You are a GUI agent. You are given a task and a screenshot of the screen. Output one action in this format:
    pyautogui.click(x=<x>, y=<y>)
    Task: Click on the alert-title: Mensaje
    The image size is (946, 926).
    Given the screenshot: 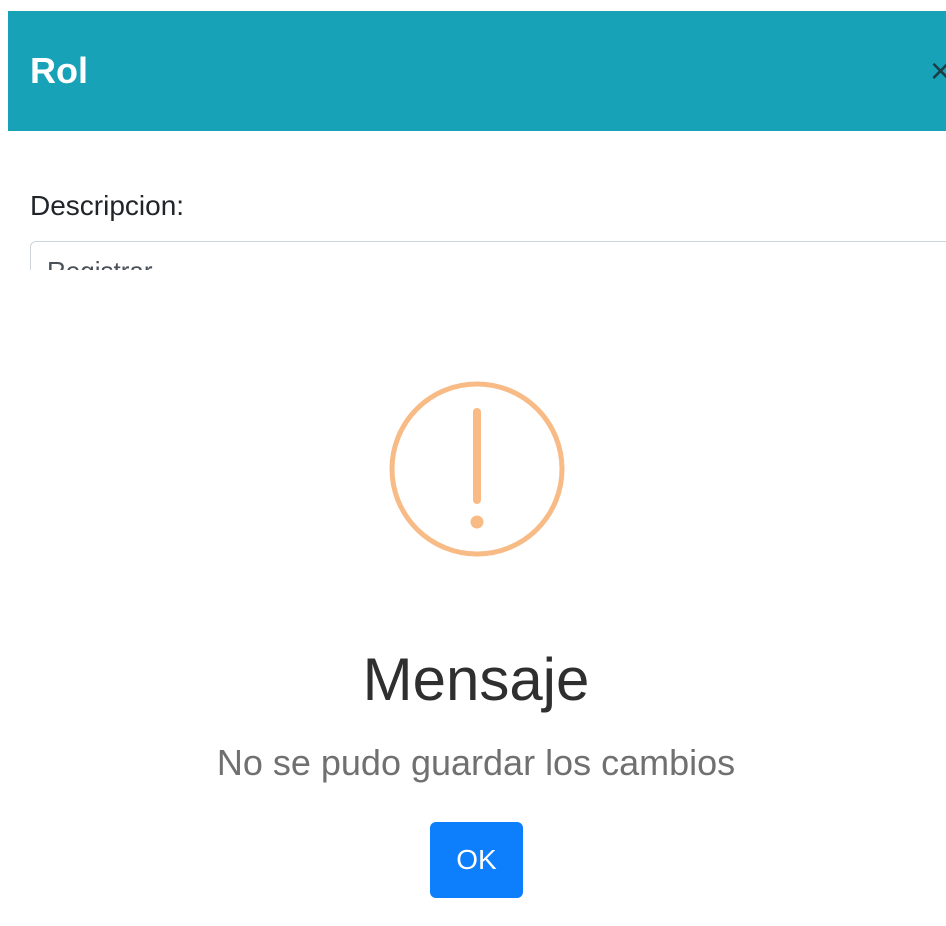 What is the action you would take?
    pyautogui.click(x=476, y=679)
    